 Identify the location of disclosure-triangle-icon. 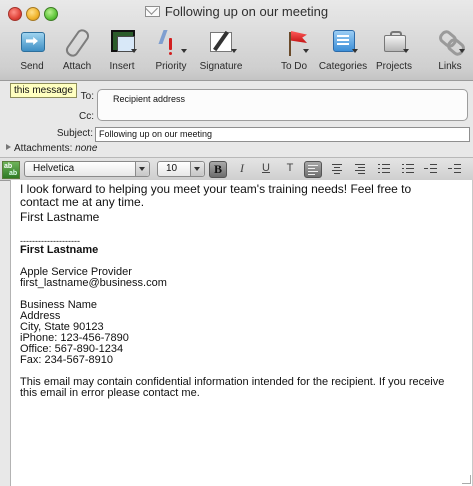
(8, 147).